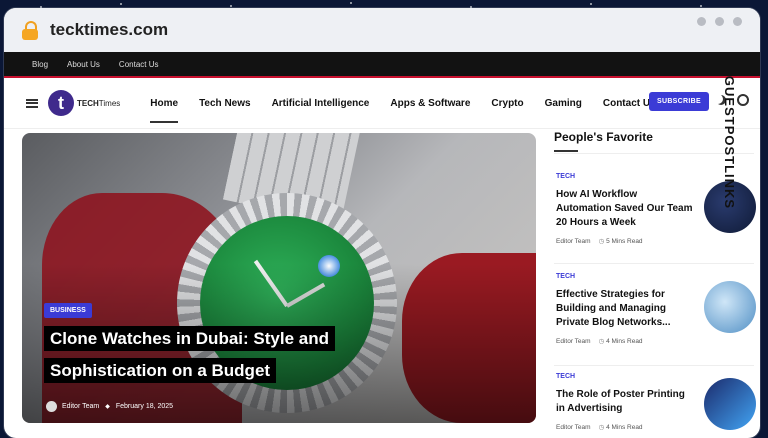  What do you see at coordinates (109, 30) in the screenshot?
I see `url-text: tecktimes.com` at bounding box center [109, 30].